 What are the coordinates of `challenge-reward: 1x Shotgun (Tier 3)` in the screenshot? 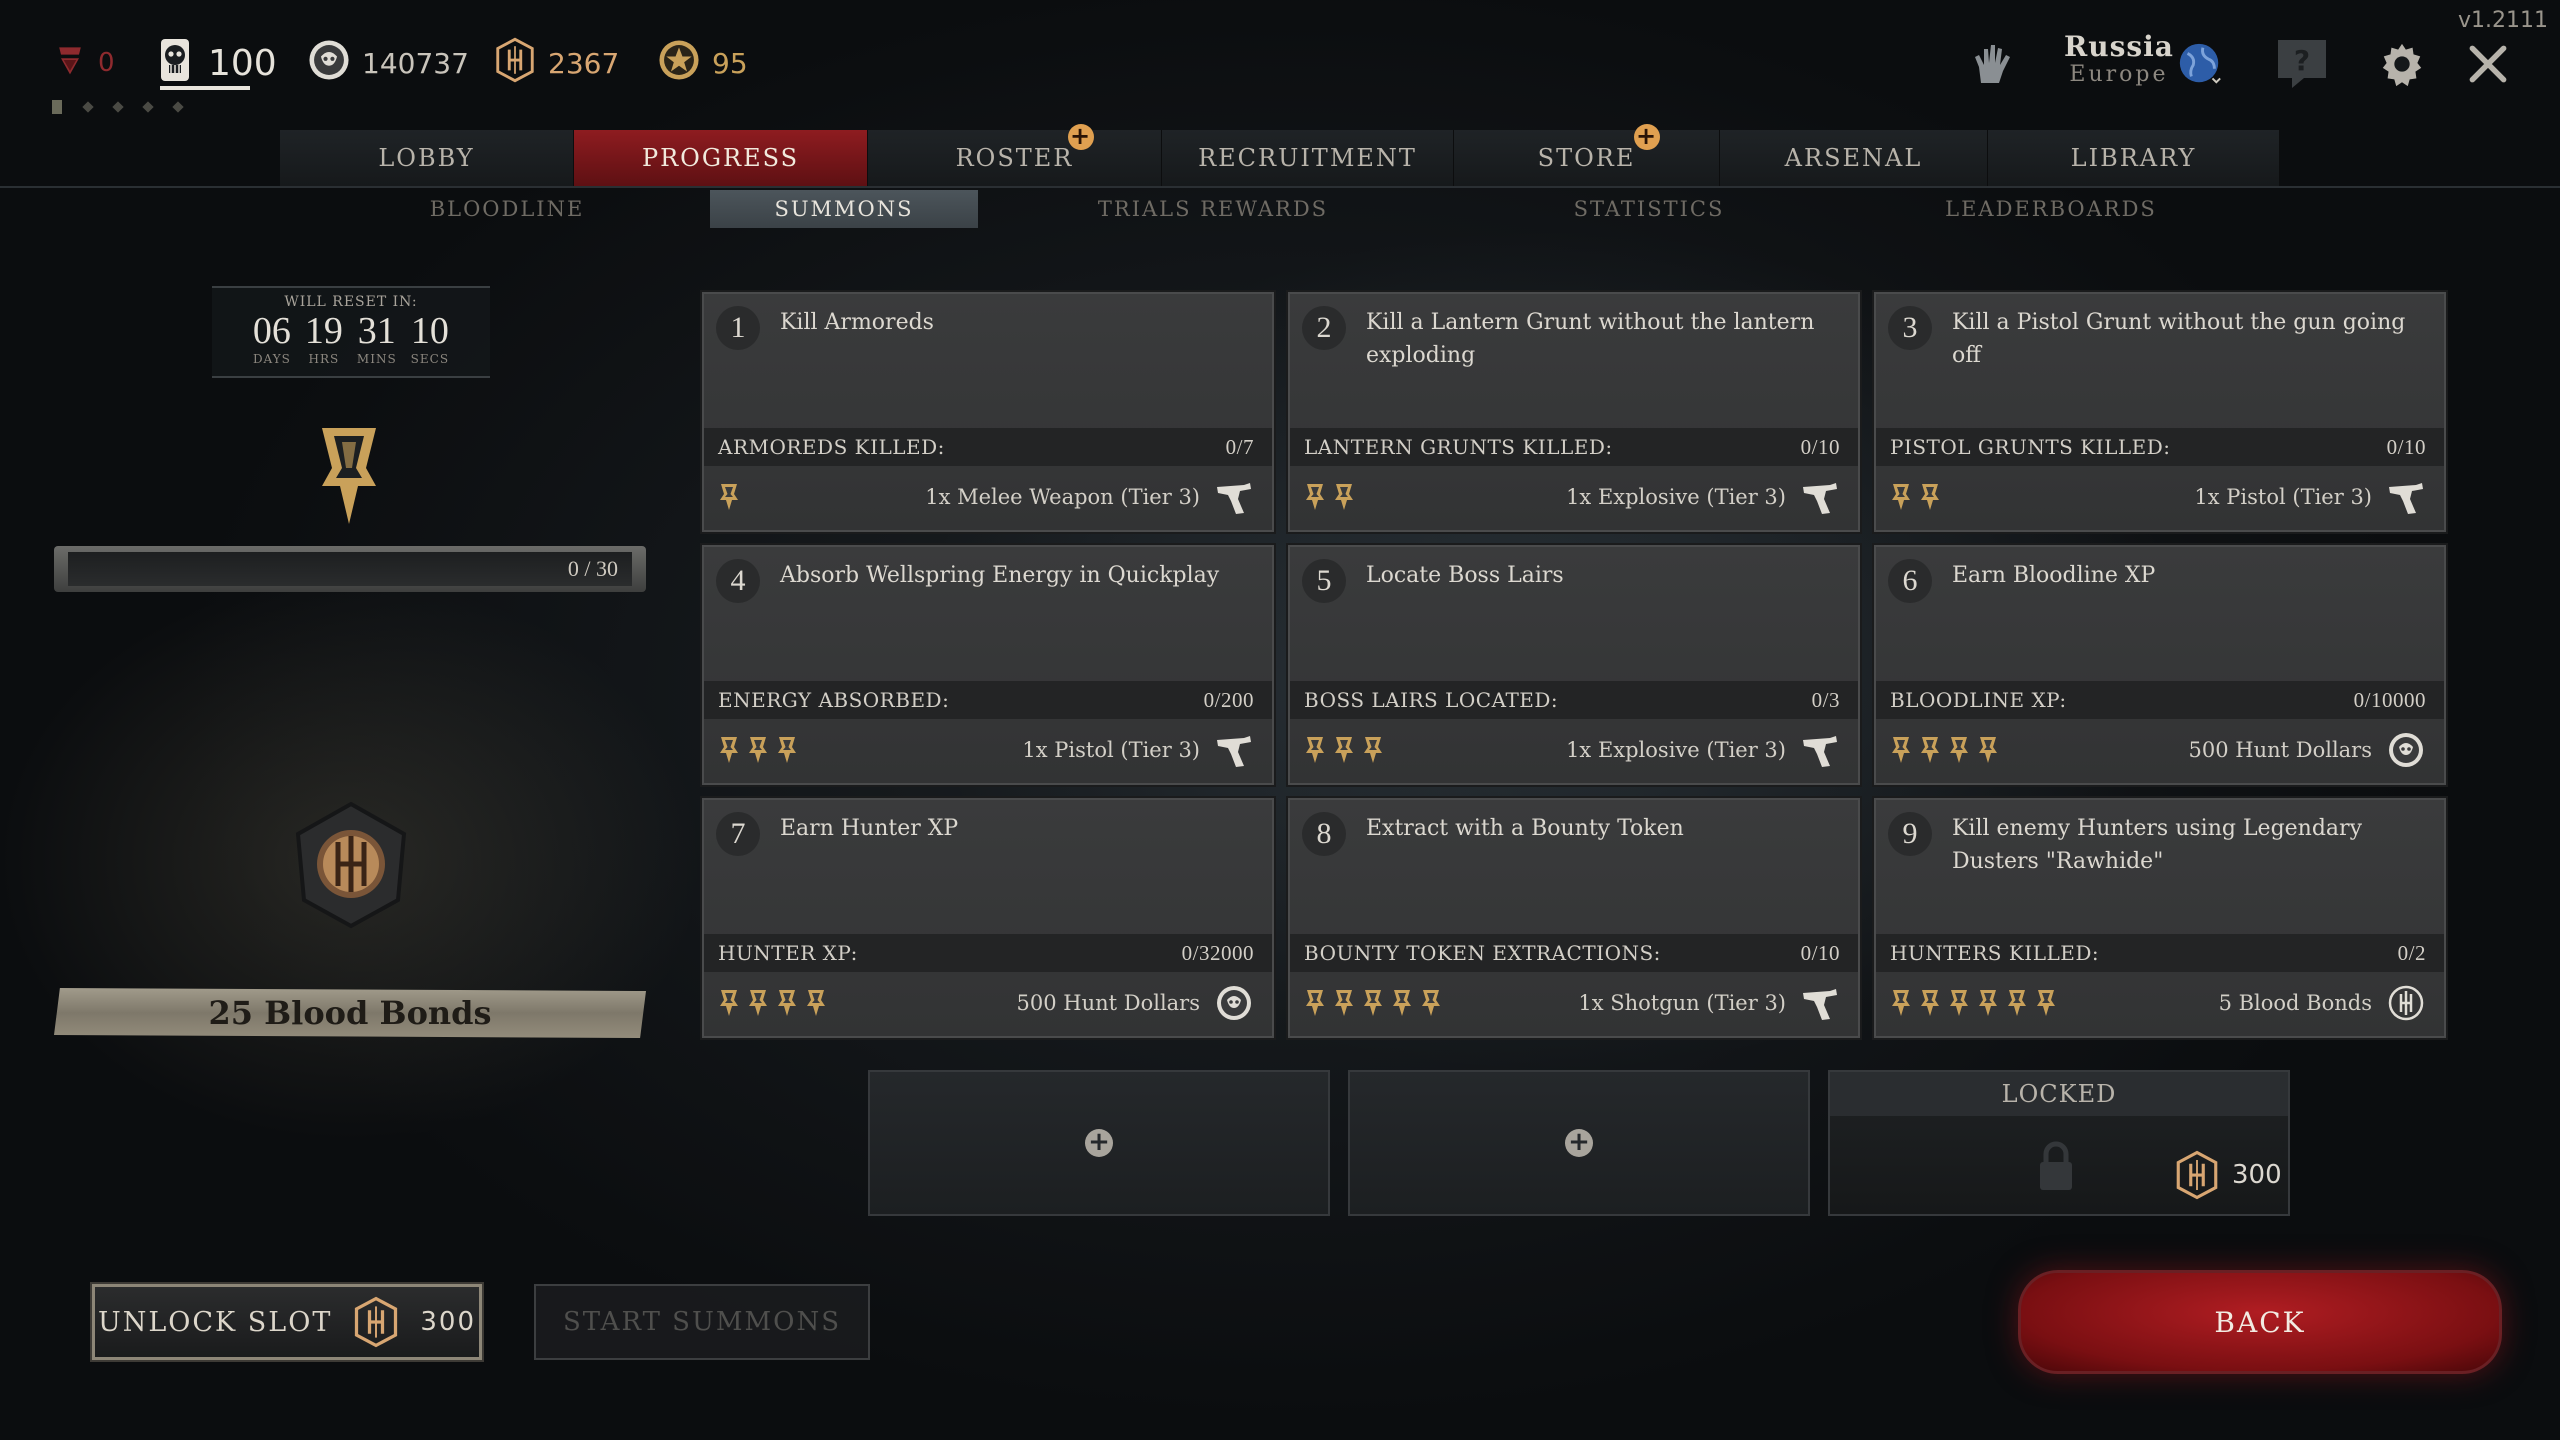 It's located at (1709, 1003).